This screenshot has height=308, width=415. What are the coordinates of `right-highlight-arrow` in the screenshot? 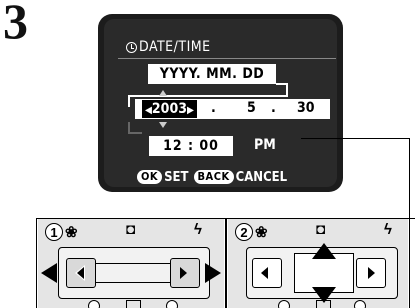 It's located at (213, 273).